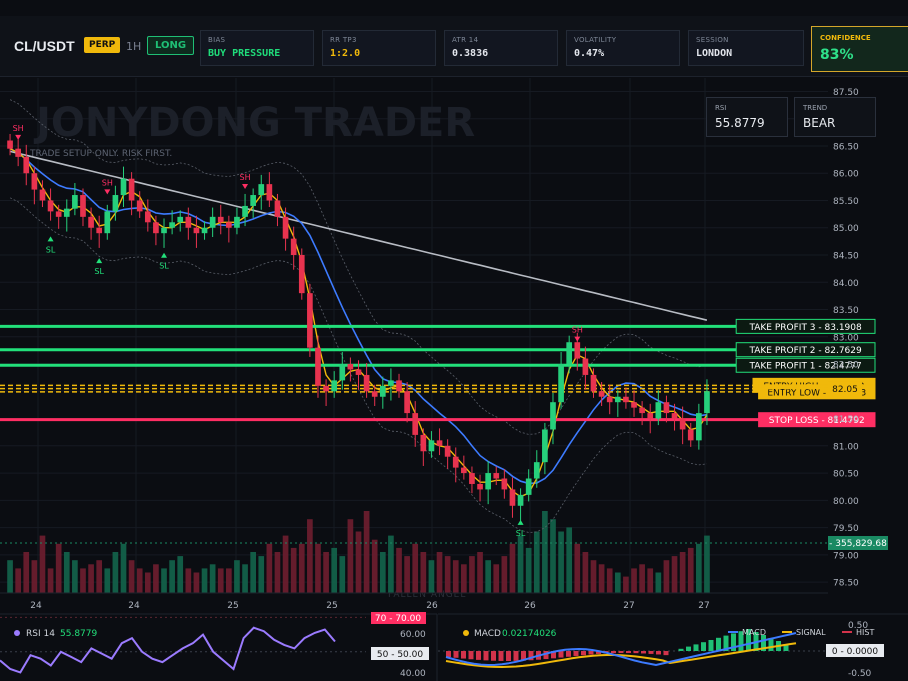 The height and width of the screenshot is (681, 908). Describe the element at coordinates (432, 606) in the screenshot. I see `time-tick: 26` at that location.